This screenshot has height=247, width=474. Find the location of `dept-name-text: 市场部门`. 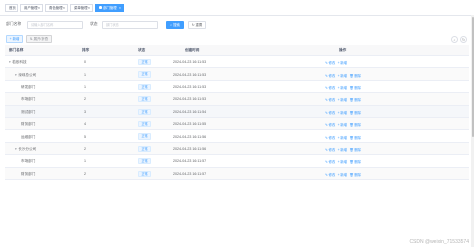

dept-name-text: 市场部门 is located at coordinates (28, 161).